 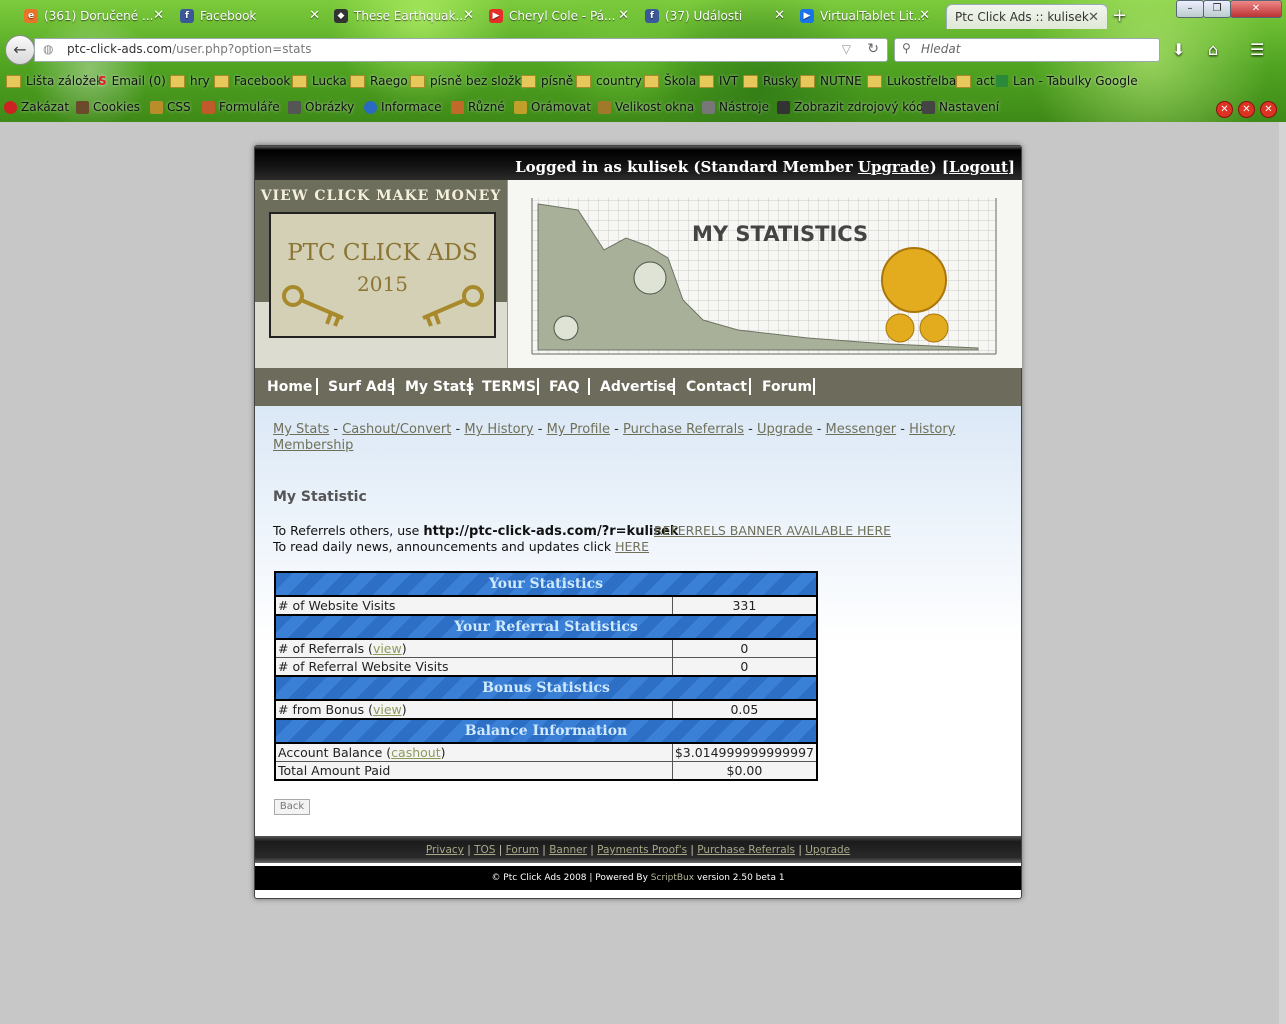 What do you see at coordinates (785, 429) in the screenshot?
I see `link-upgrade: Upgrade` at bounding box center [785, 429].